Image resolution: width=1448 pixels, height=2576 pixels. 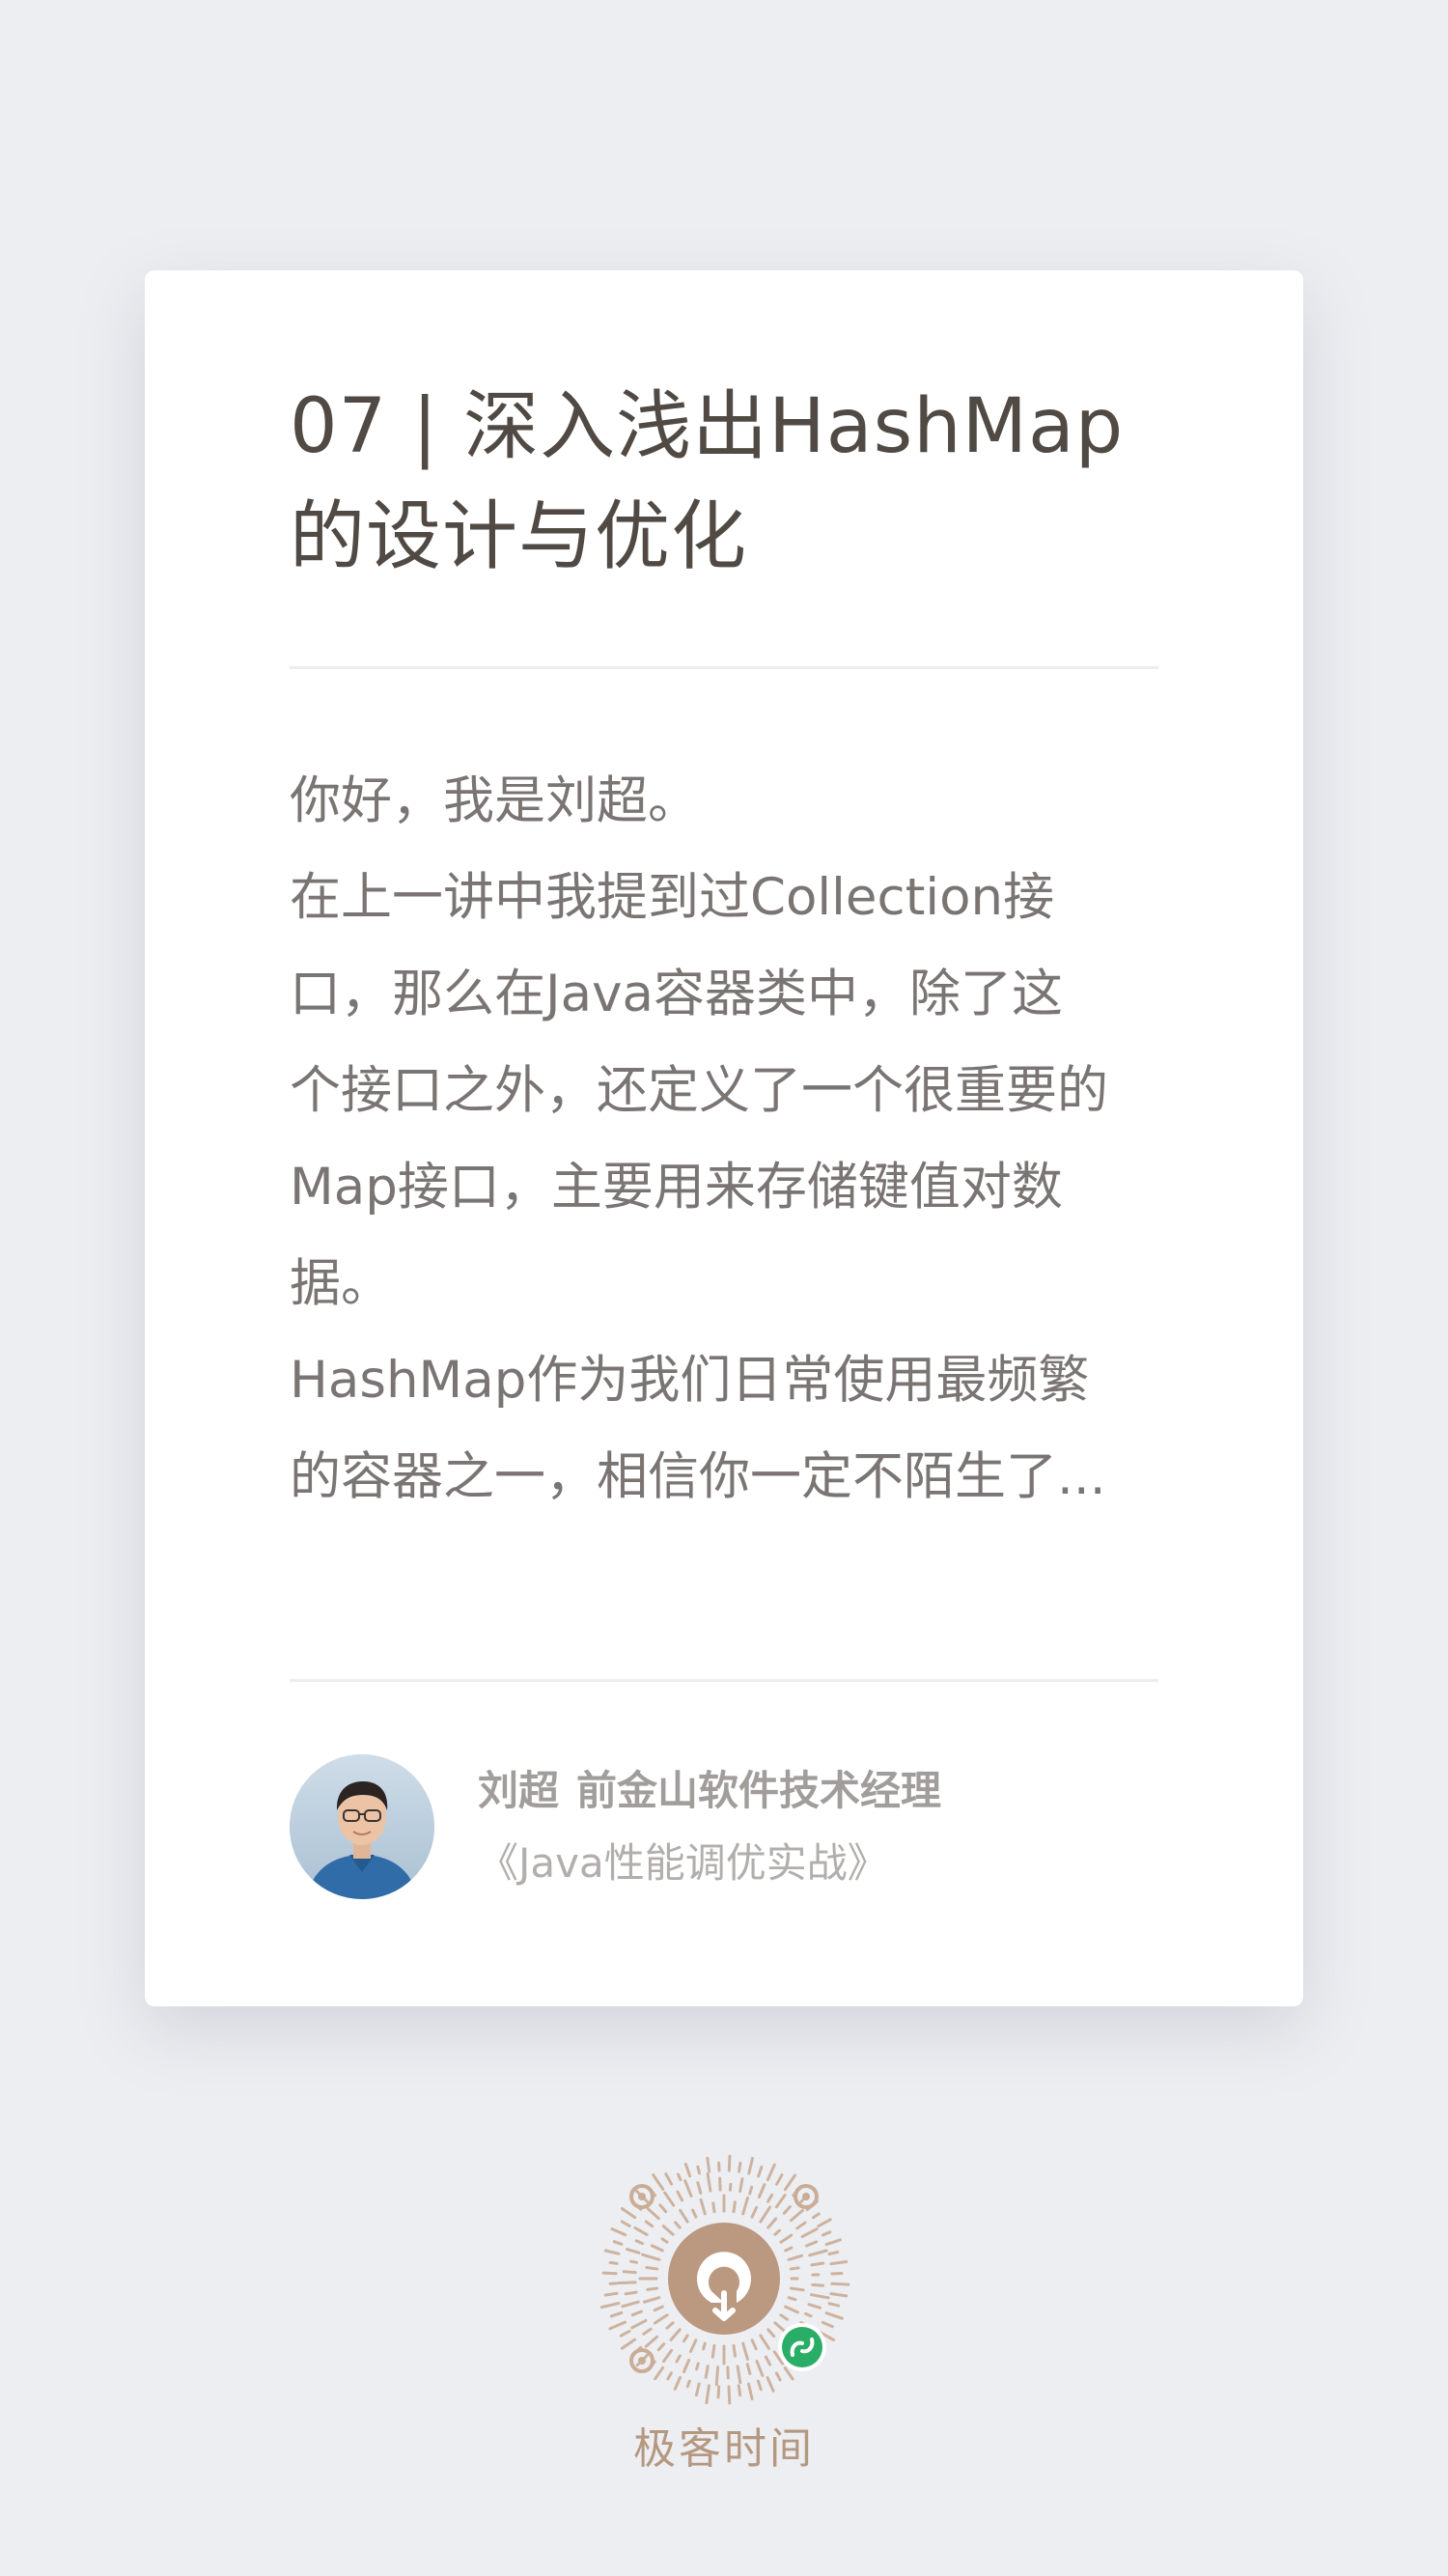 I want to click on brand-name: 极客时间, so click(x=724, y=2449).